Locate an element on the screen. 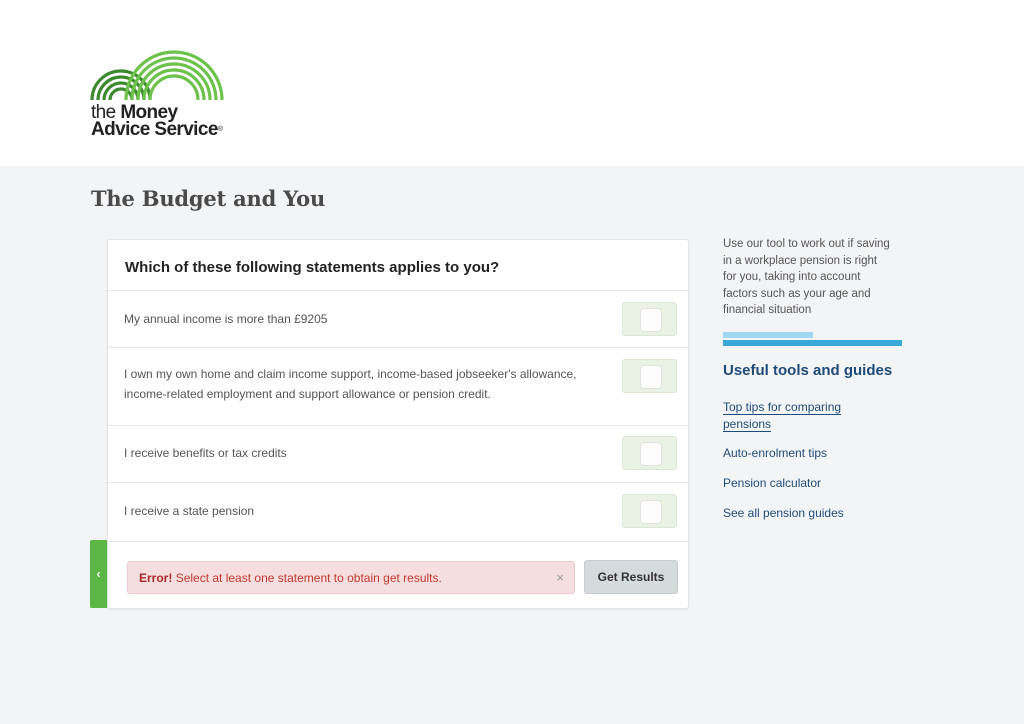 The height and width of the screenshot is (724, 1024). logo-text-advice-service: Advice Service is located at coordinates (154, 129).